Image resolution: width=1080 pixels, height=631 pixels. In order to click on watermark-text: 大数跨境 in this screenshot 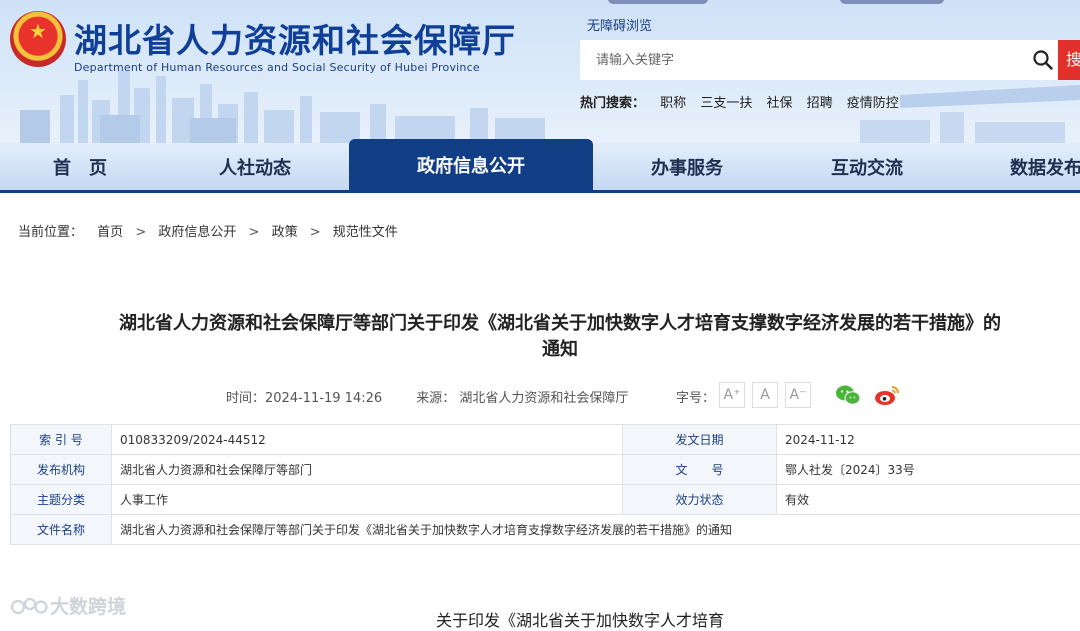, I will do `click(88, 607)`.